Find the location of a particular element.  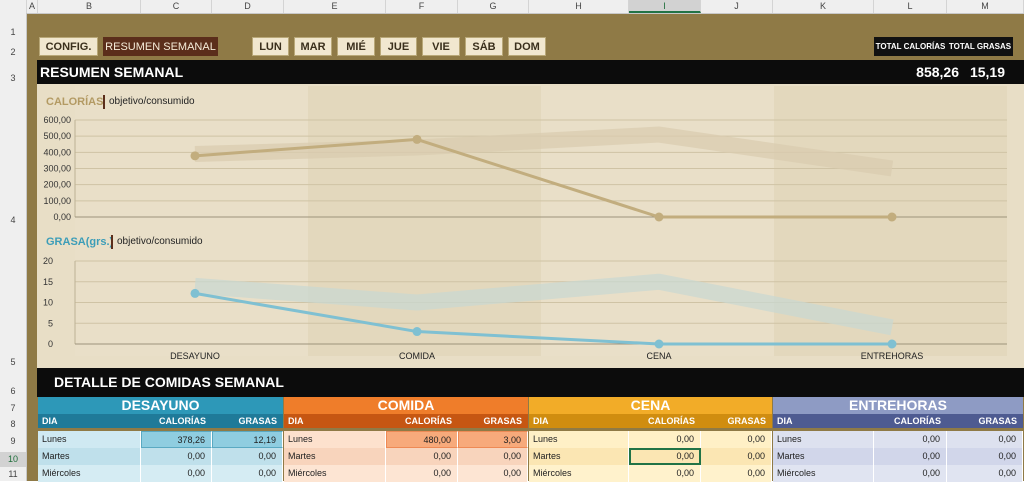

chart-band-shade is located at coordinates (424, 221).